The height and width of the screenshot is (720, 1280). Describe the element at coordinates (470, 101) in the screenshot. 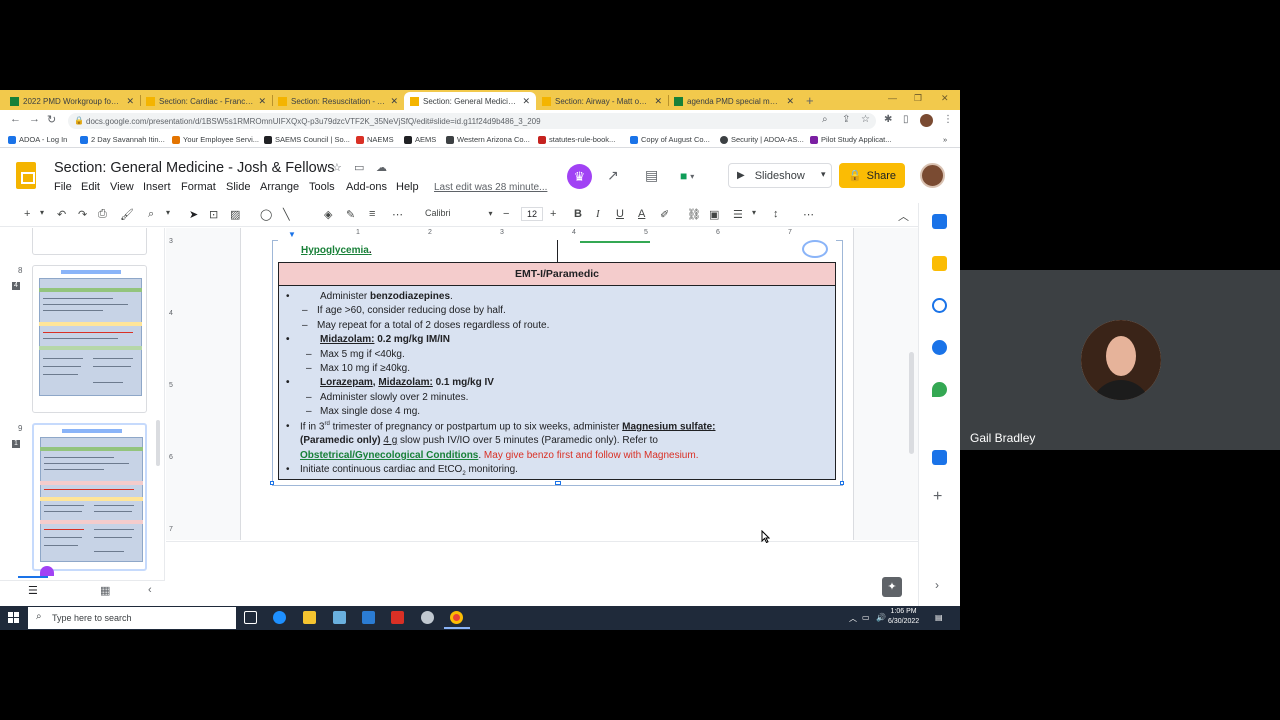

I see `browser-tab-active: Section: General Medicine - ✕` at that location.